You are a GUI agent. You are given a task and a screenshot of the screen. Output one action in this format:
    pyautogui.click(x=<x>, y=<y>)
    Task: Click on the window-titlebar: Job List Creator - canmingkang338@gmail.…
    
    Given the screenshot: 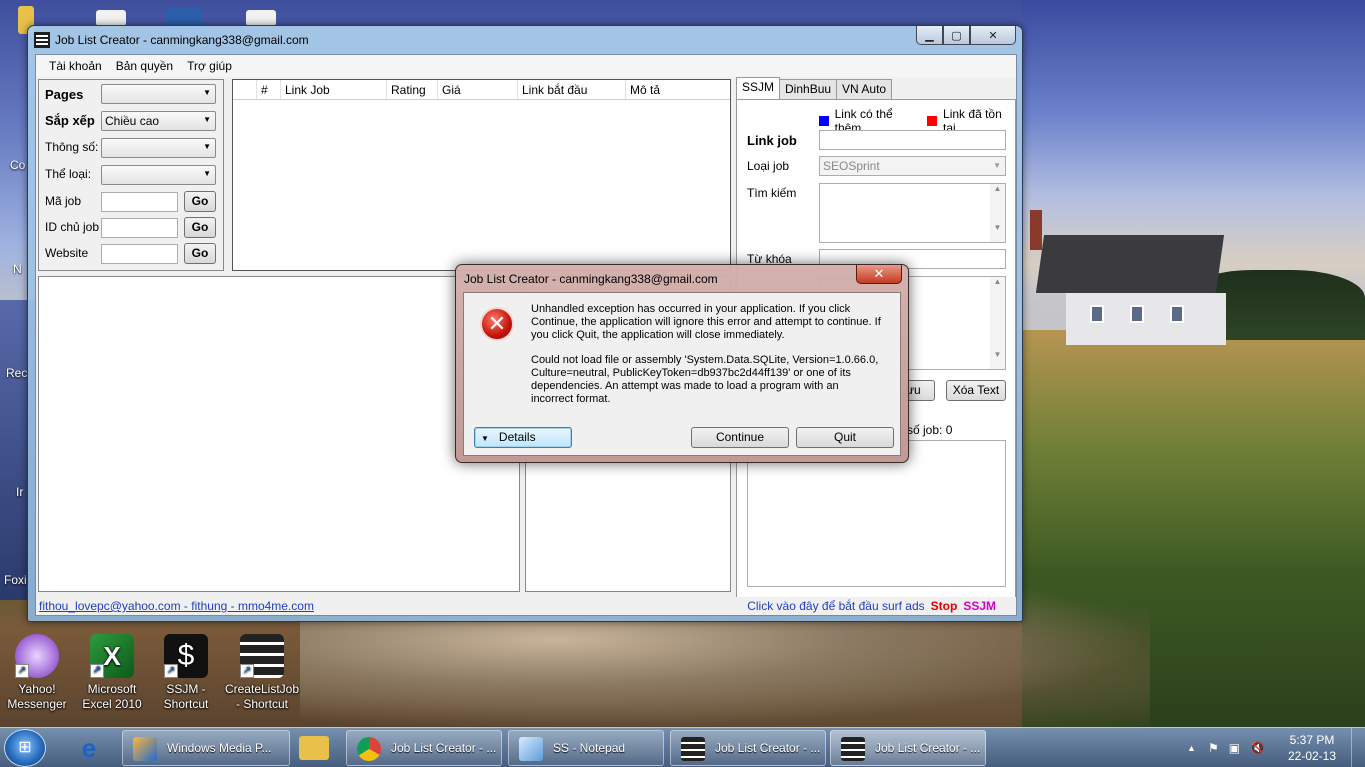 What is the action you would take?
    pyautogui.click(x=525, y=40)
    